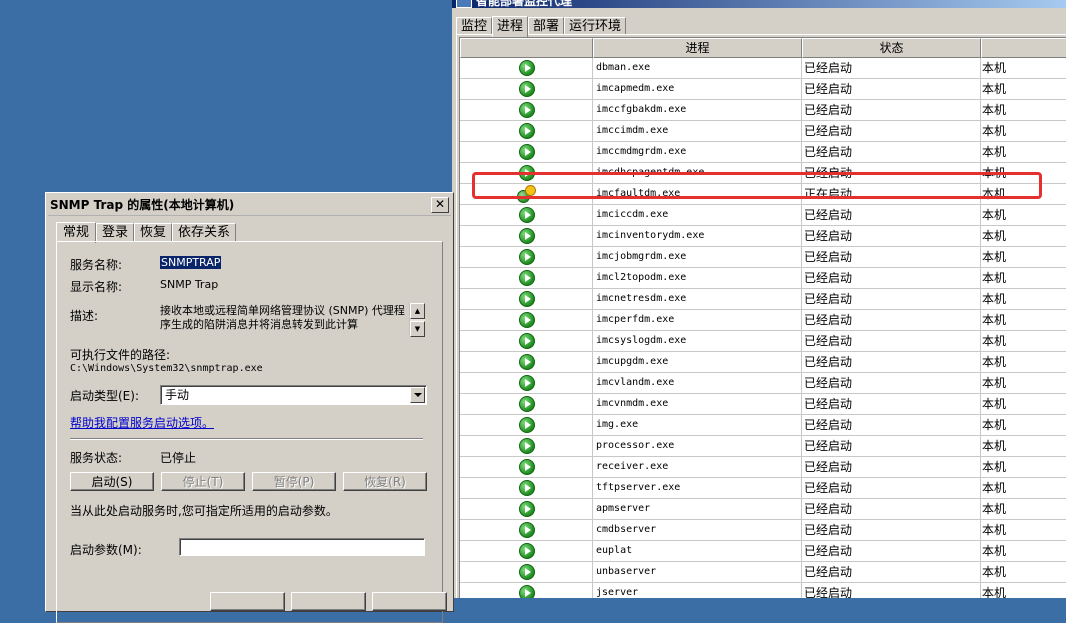 The image size is (1066, 623). I want to click on start-button: 启动(S), so click(112, 481).